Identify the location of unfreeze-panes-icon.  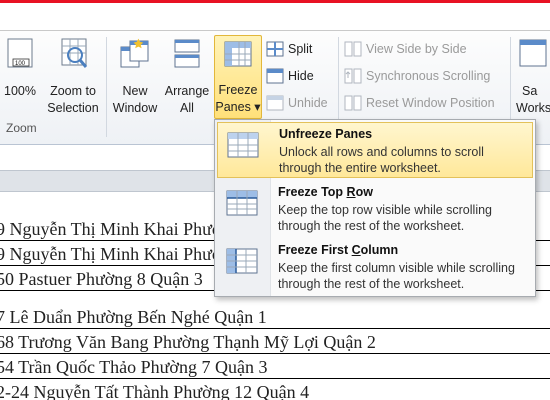
(243, 145).